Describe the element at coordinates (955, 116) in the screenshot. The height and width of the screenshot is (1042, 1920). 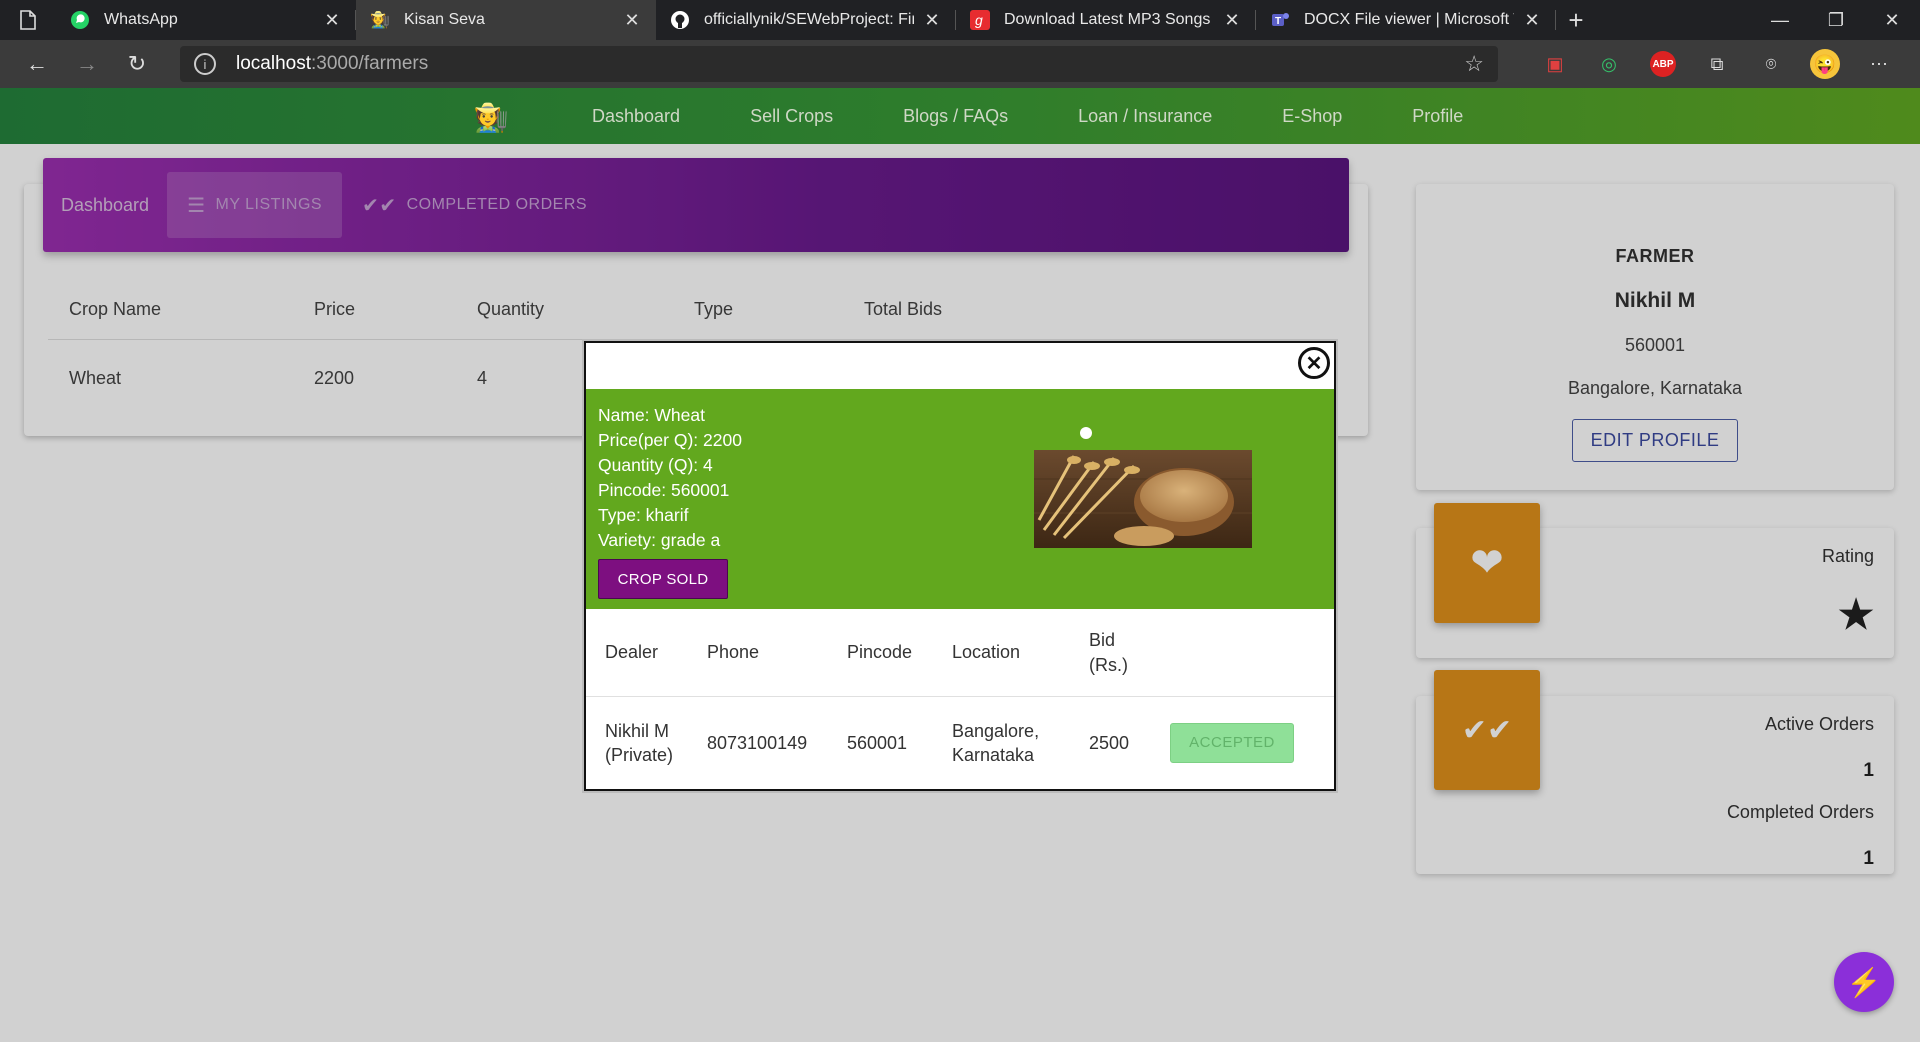
I see `nav-blogs-faqs: Blogs / FAQs` at that location.